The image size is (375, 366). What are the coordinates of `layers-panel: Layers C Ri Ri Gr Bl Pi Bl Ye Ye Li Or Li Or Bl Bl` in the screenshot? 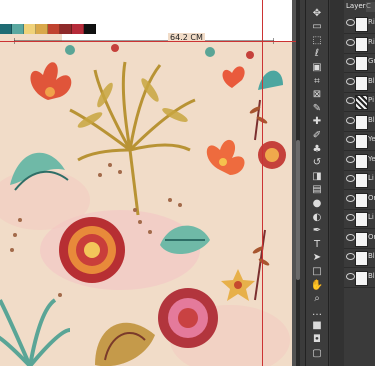 It's located at (359, 183).